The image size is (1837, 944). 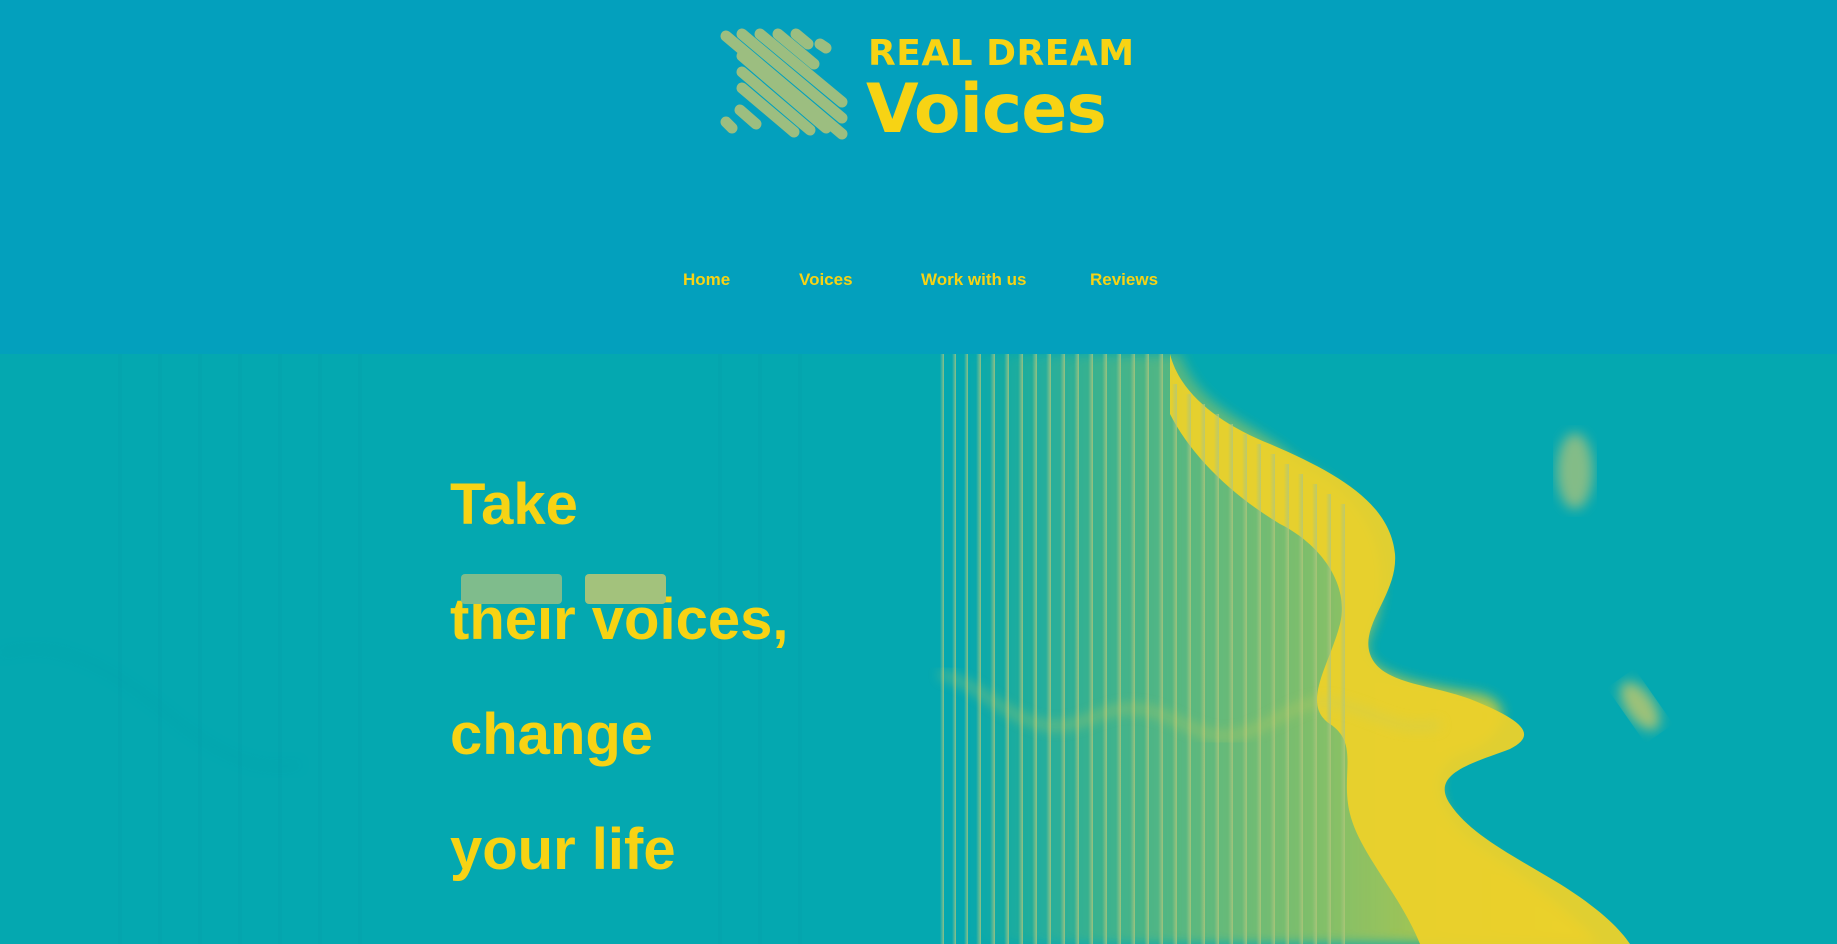 What do you see at coordinates (563, 849) in the screenshot?
I see `headline-line: your life` at bounding box center [563, 849].